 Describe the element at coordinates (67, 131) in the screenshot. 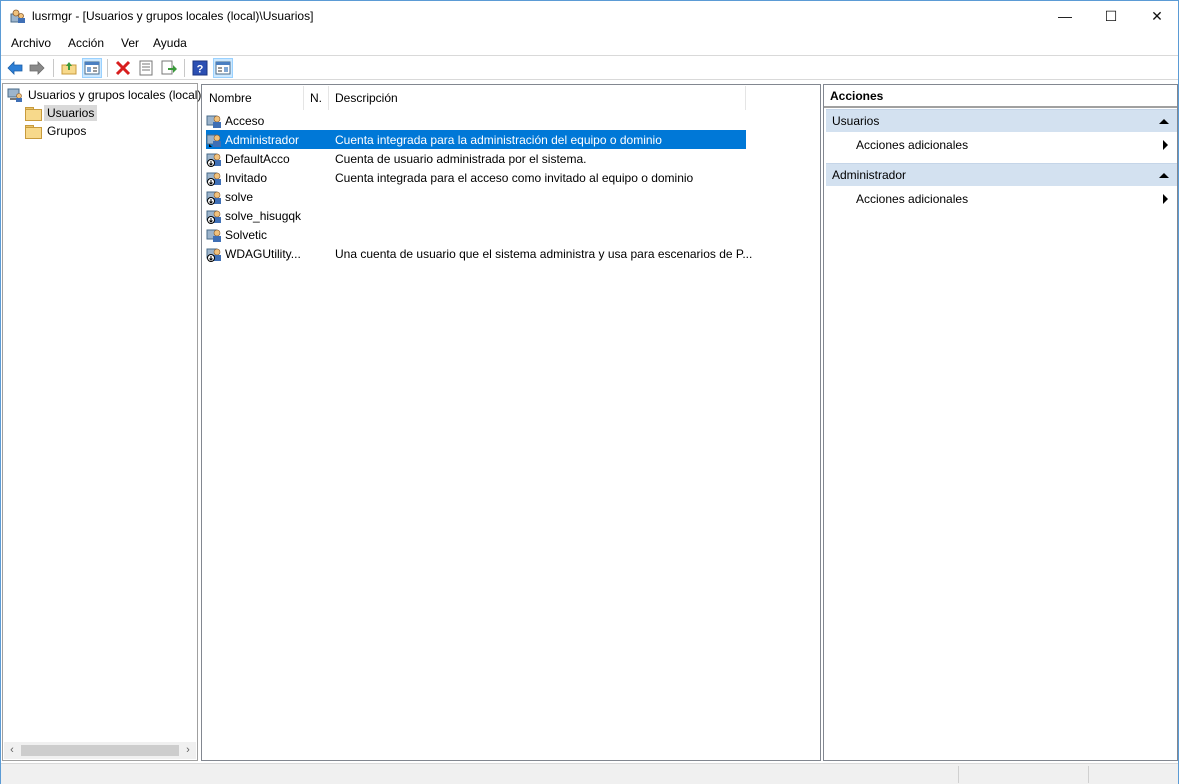

I see `tree-grupos-label: Grupos` at that location.